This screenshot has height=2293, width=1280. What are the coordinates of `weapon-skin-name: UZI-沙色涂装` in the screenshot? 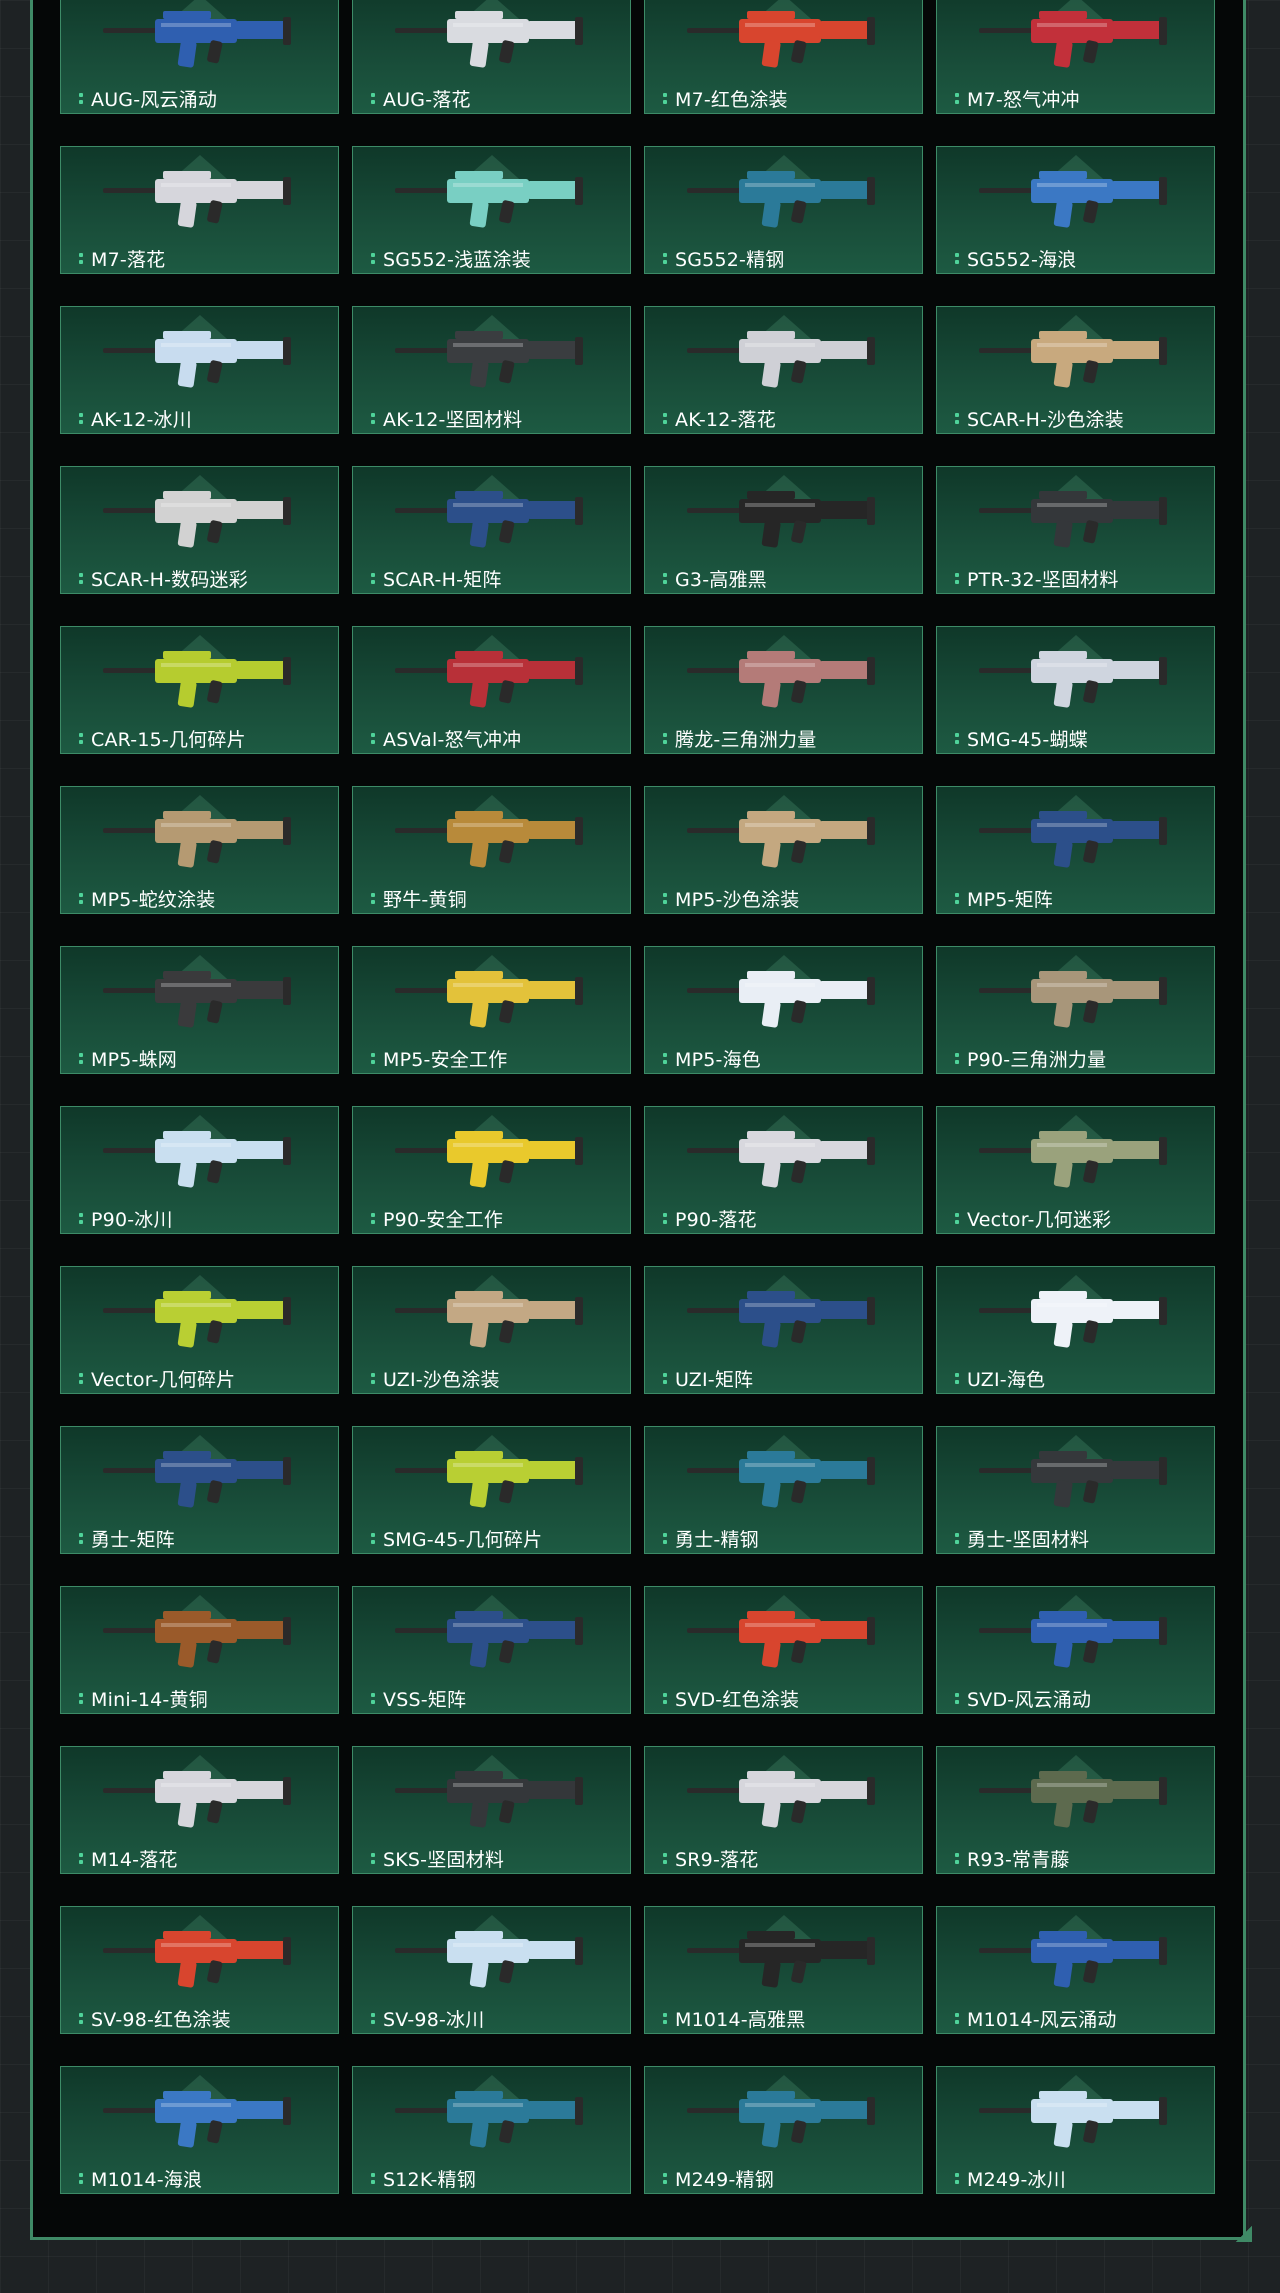 It's located at (441, 1379).